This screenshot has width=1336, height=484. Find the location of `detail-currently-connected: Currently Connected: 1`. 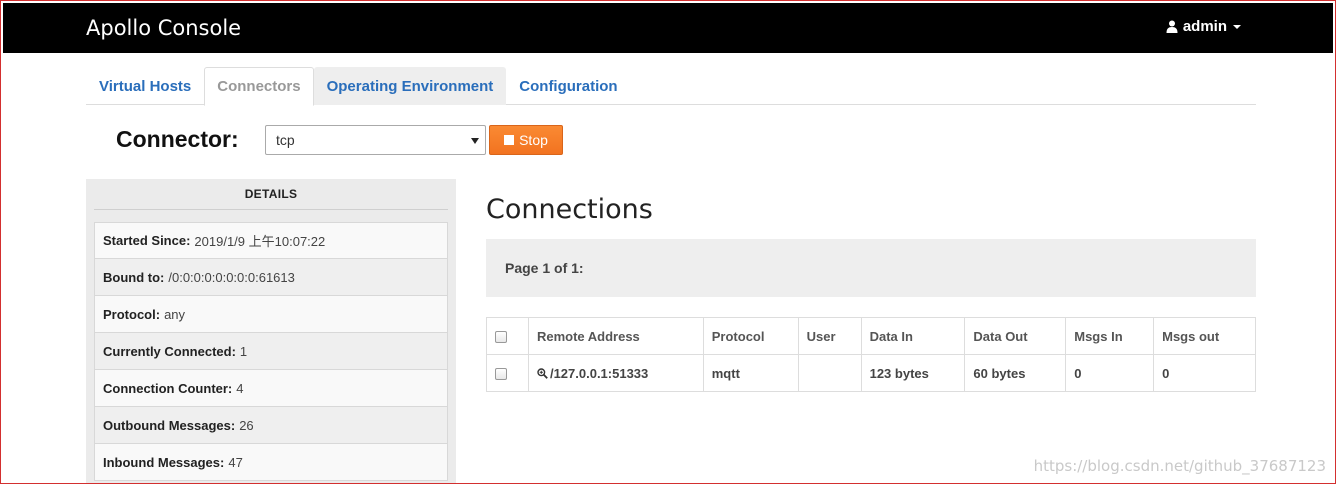

detail-currently-connected: Currently Connected: 1 is located at coordinates (271, 351).